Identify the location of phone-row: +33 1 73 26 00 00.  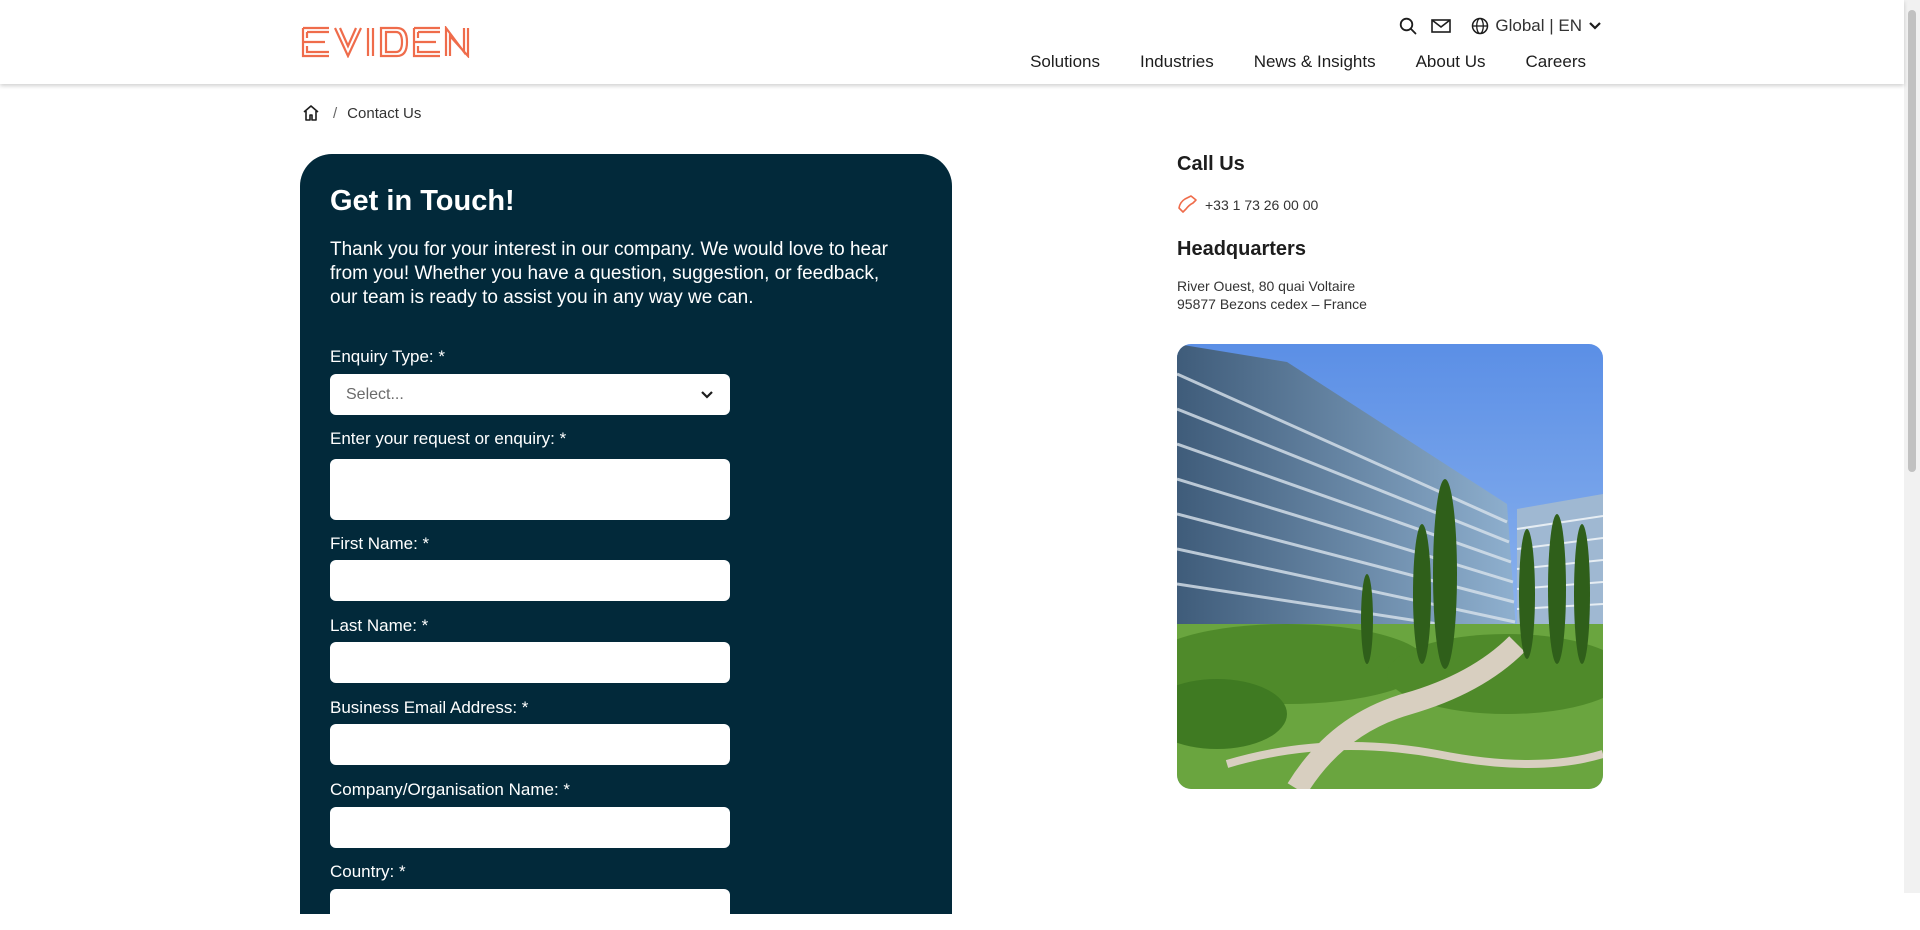
(1247, 205).